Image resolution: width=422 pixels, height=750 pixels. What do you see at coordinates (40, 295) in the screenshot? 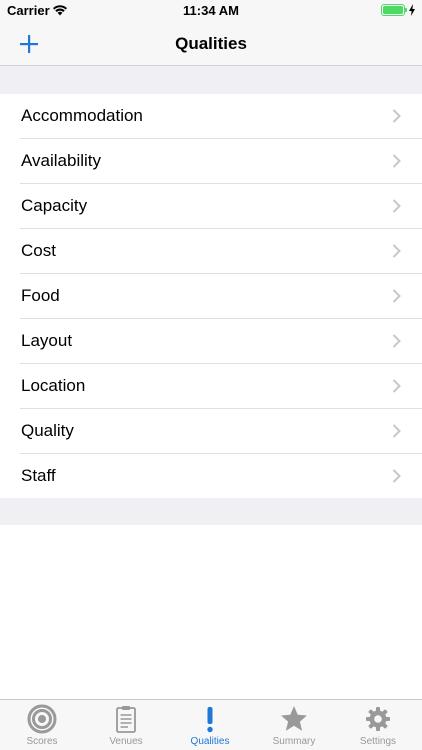
I see `quality-label: Food` at bounding box center [40, 295].